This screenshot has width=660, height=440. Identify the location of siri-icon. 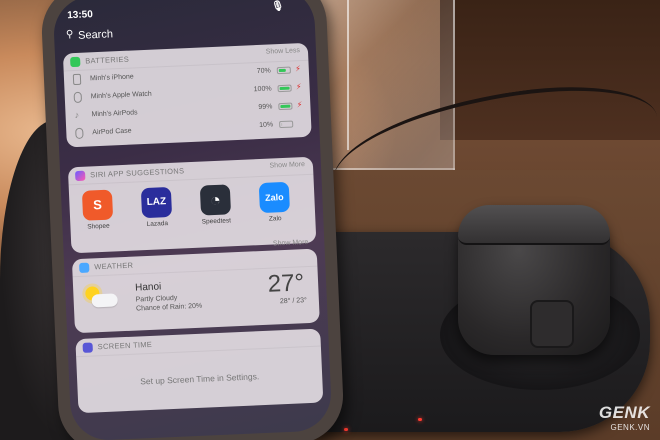
(80, 176).